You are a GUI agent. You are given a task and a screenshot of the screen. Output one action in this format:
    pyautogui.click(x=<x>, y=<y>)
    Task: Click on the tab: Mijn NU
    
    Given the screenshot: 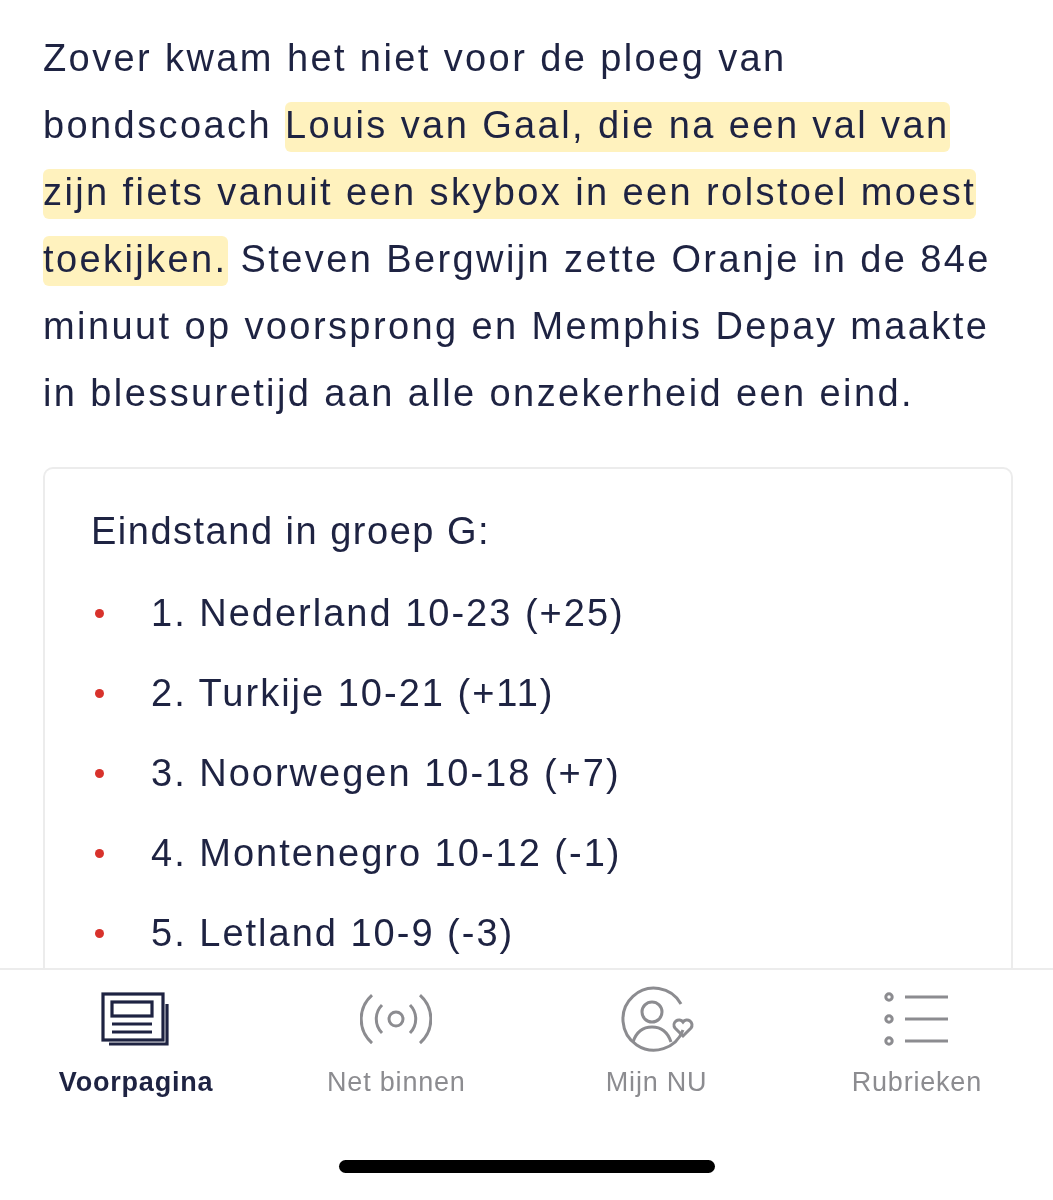 What is the action you would take?
    pyautogui.click(x=656, y=1034)
    